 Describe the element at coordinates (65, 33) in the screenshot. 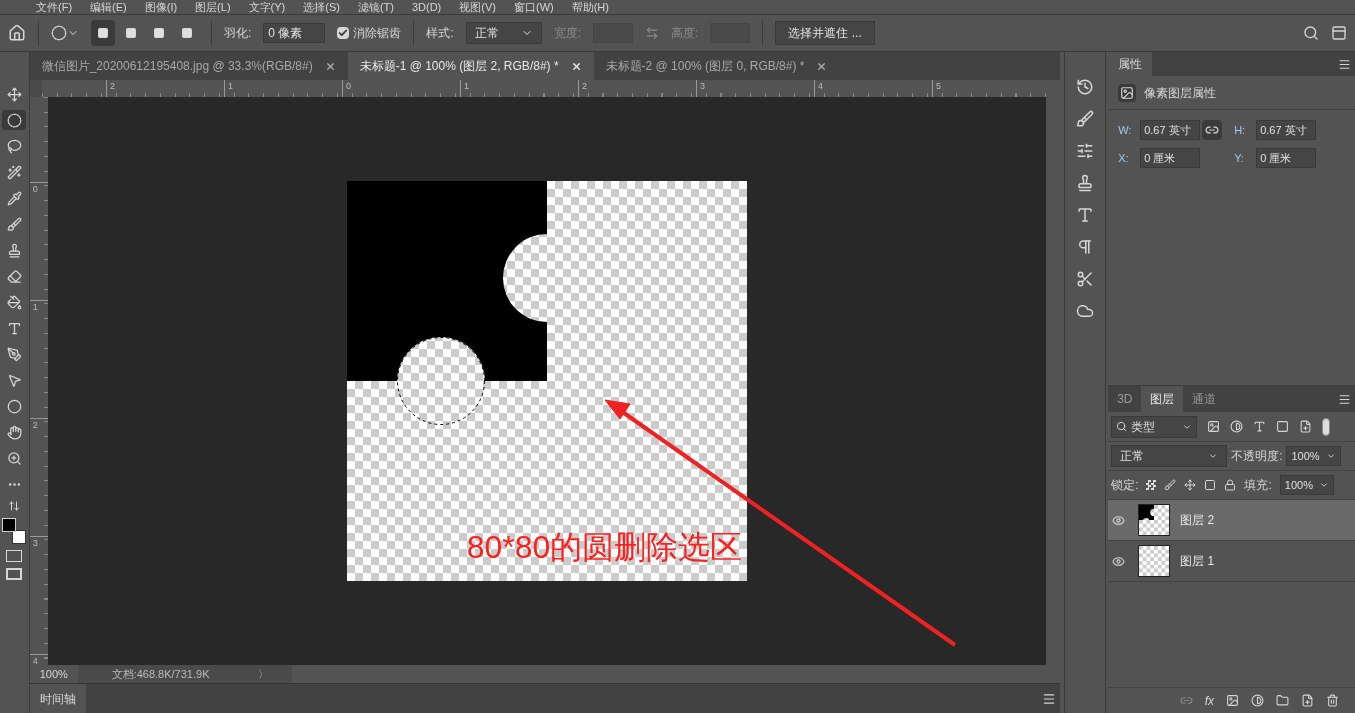

I see `ellipse-marquee-icon` at that location.